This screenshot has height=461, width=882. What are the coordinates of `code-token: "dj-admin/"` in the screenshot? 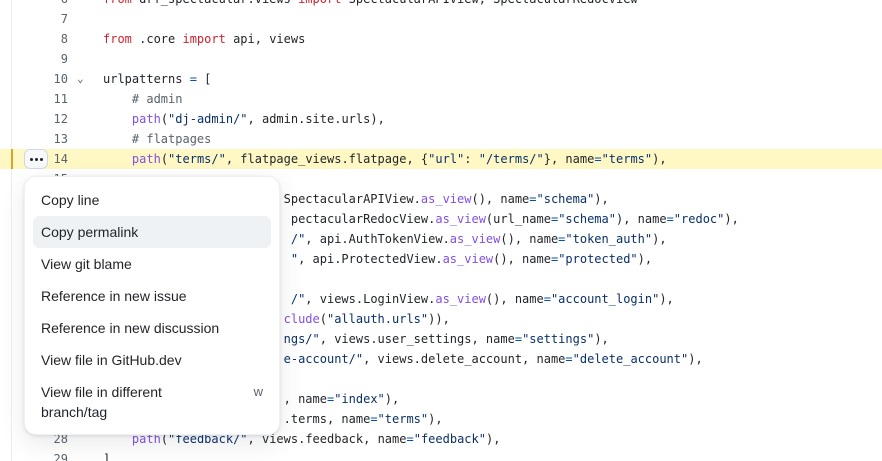 It's located at (208, 119).